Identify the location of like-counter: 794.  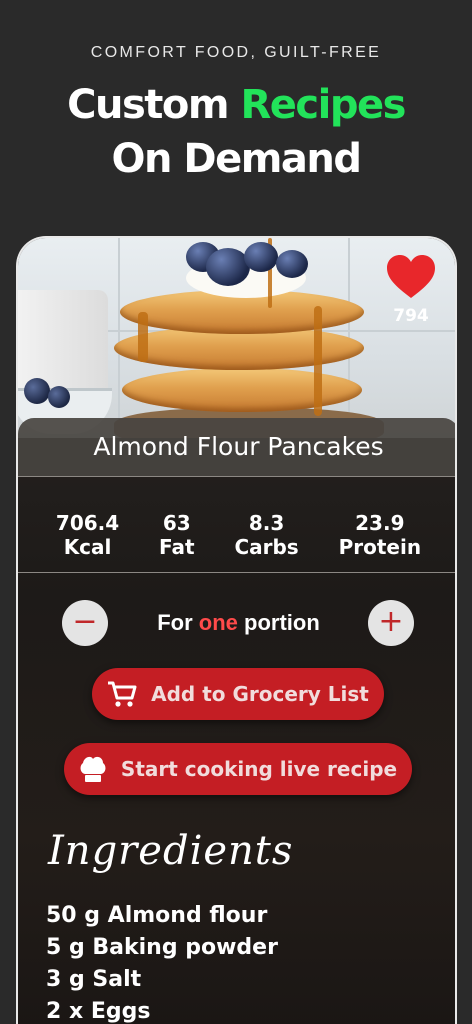
(411, 290).